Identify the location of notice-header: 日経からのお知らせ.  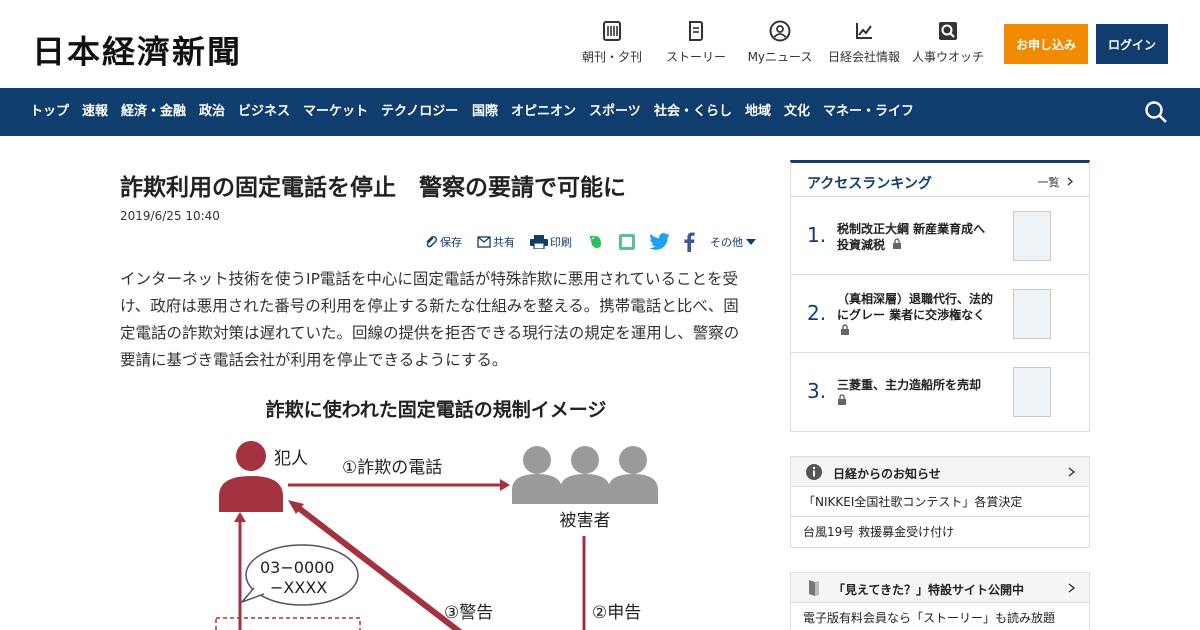
(940, 472).